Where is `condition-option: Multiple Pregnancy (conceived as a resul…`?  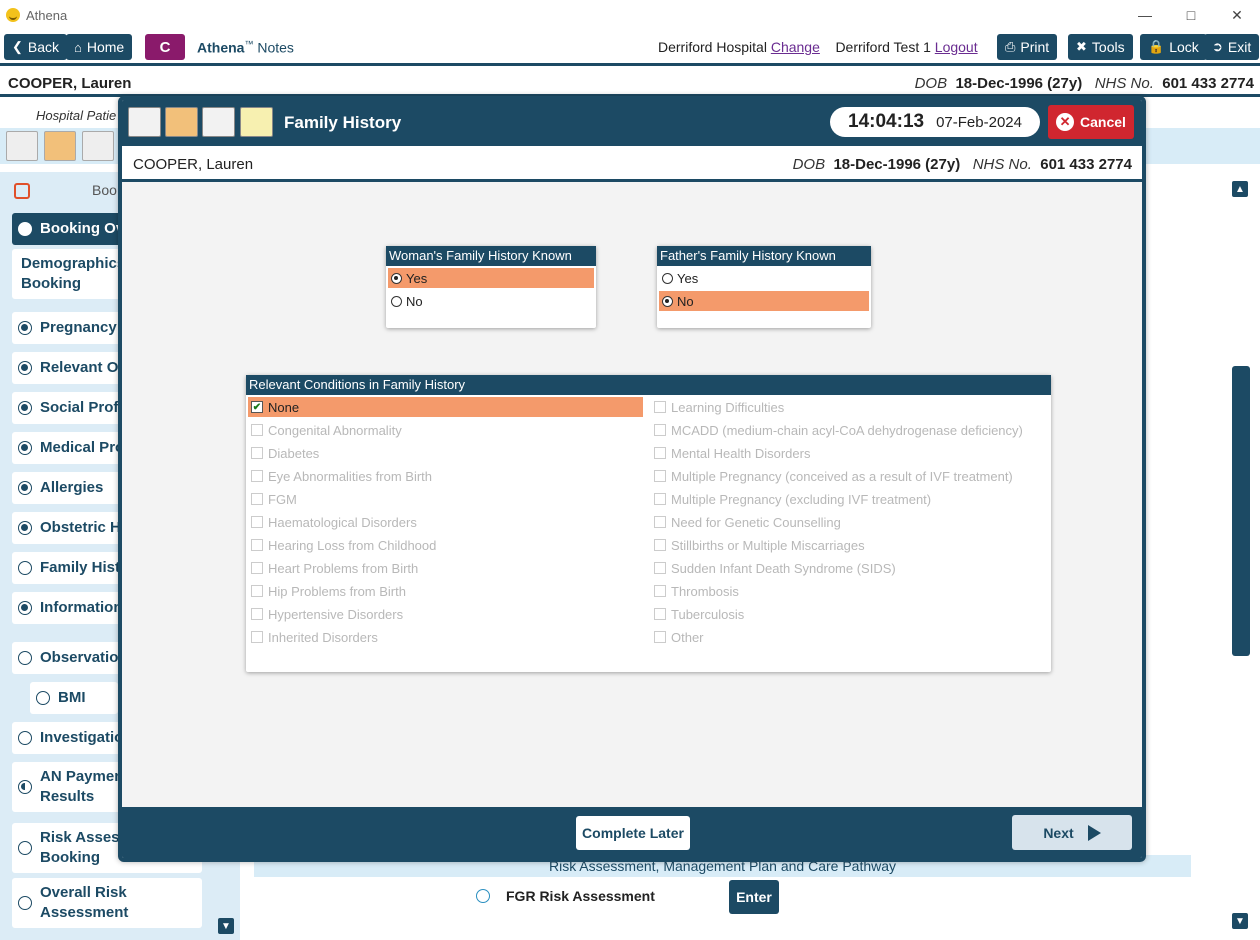
condition-option: Multiple Pregnancy (conceived as a resul… is located at coordinates (848, 476).